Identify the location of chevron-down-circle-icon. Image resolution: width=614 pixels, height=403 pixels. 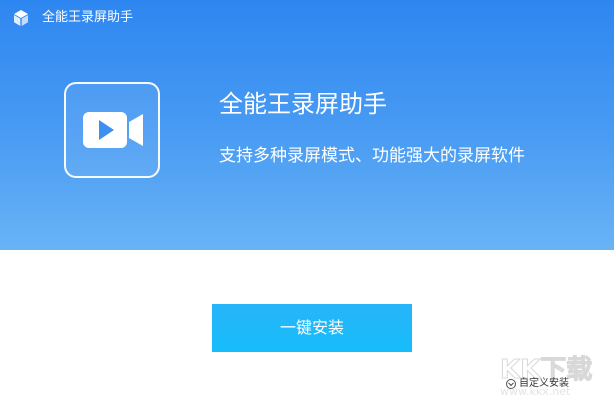
(511, 384).